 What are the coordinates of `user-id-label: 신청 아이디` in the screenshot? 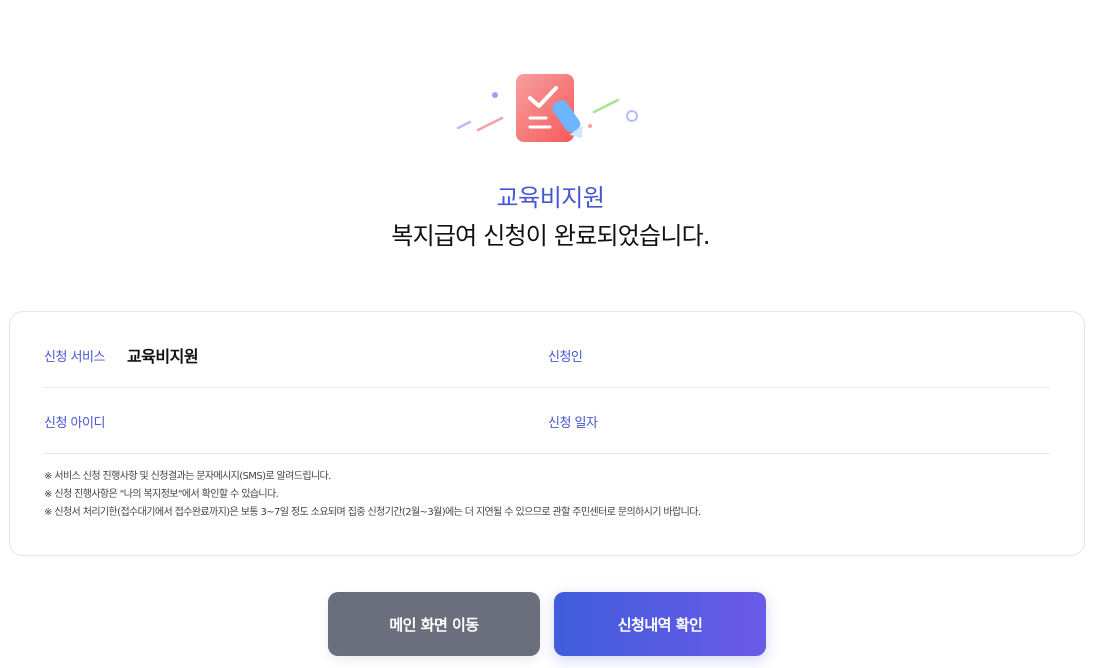 It's located at (74, 423).